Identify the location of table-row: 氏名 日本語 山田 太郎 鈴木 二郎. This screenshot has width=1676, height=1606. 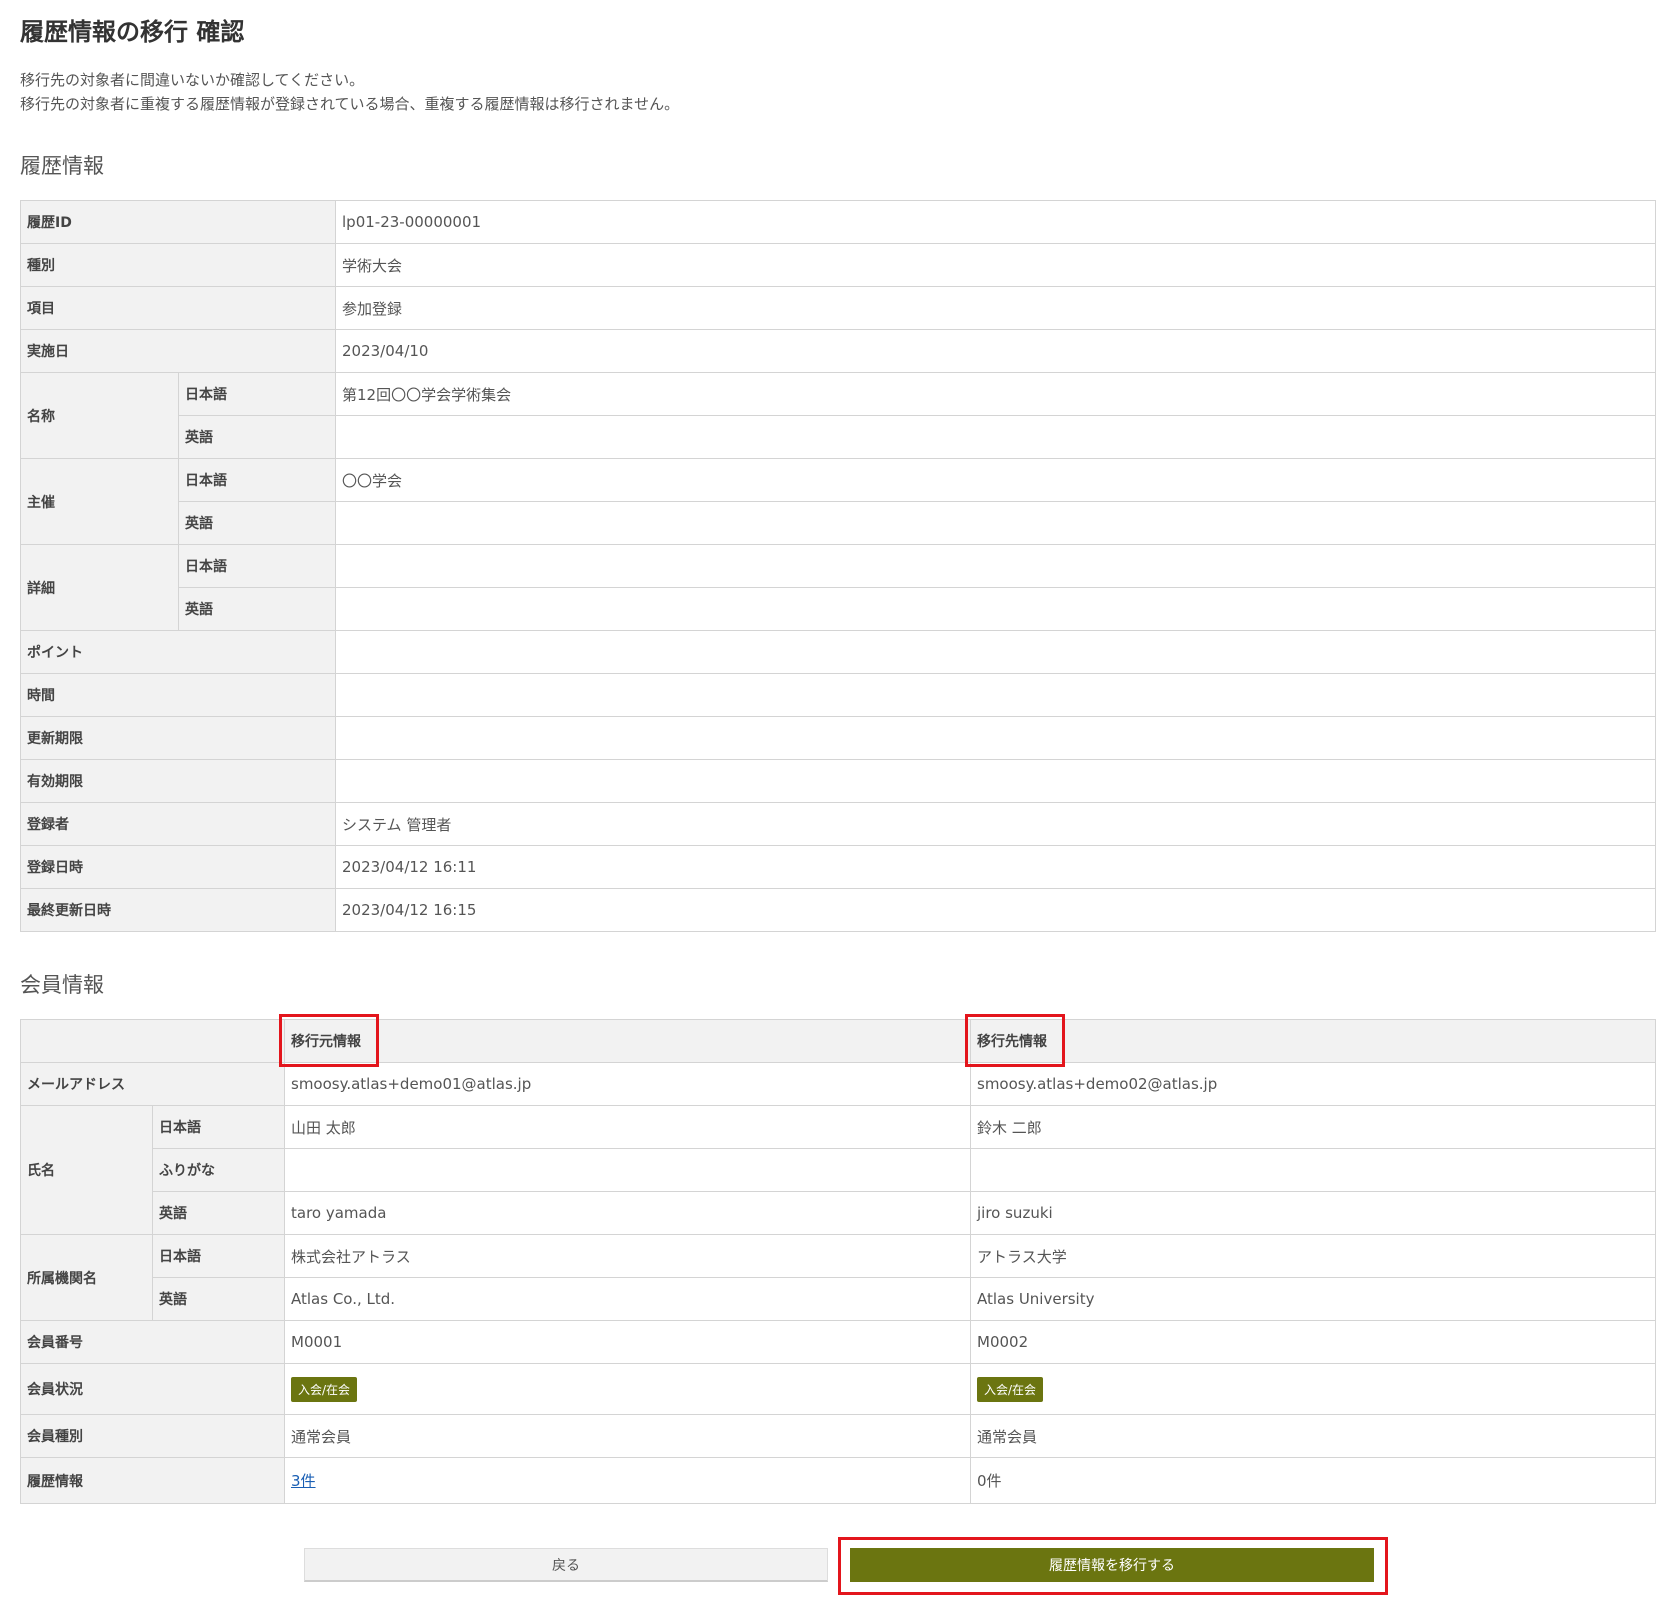
(838, 1170).